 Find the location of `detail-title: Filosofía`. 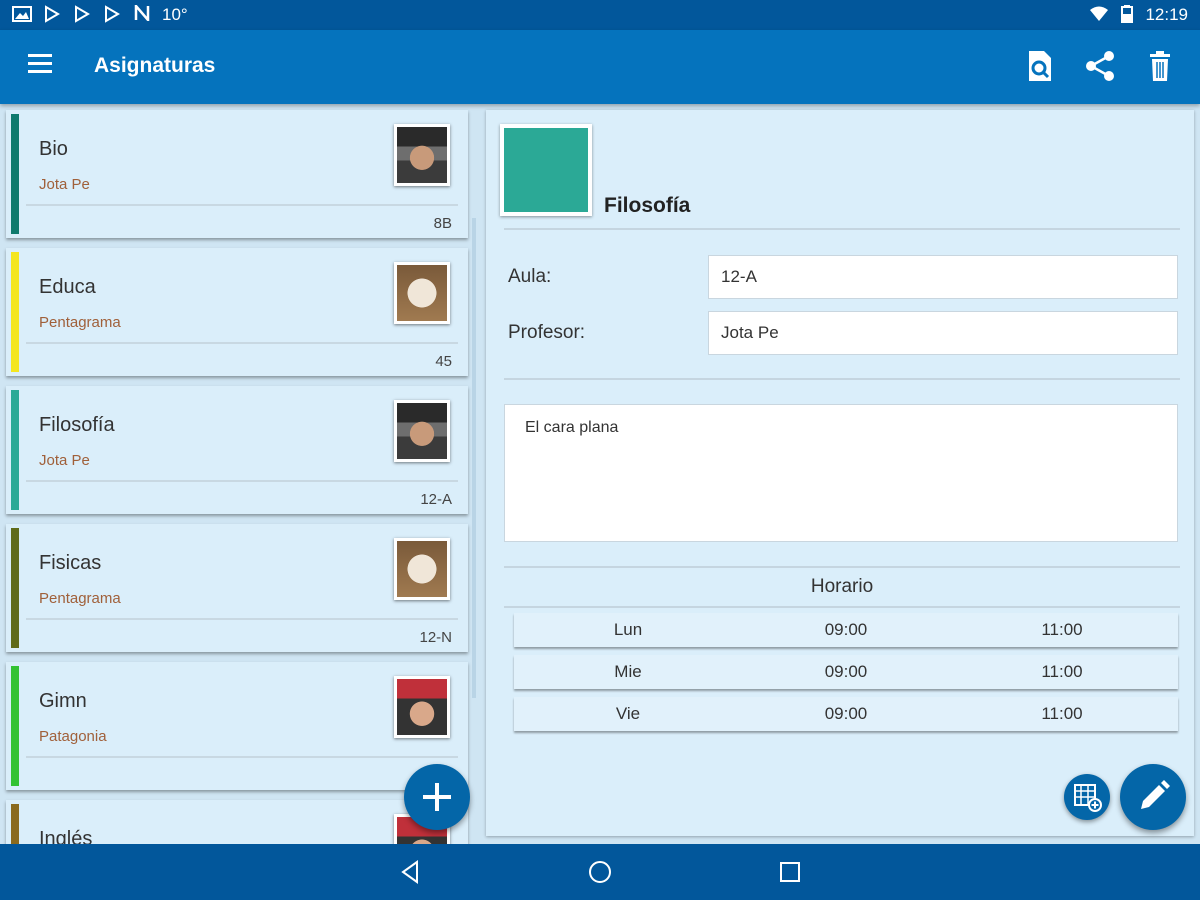

detail-title: Filosofía is located at coordinates (647, 205).